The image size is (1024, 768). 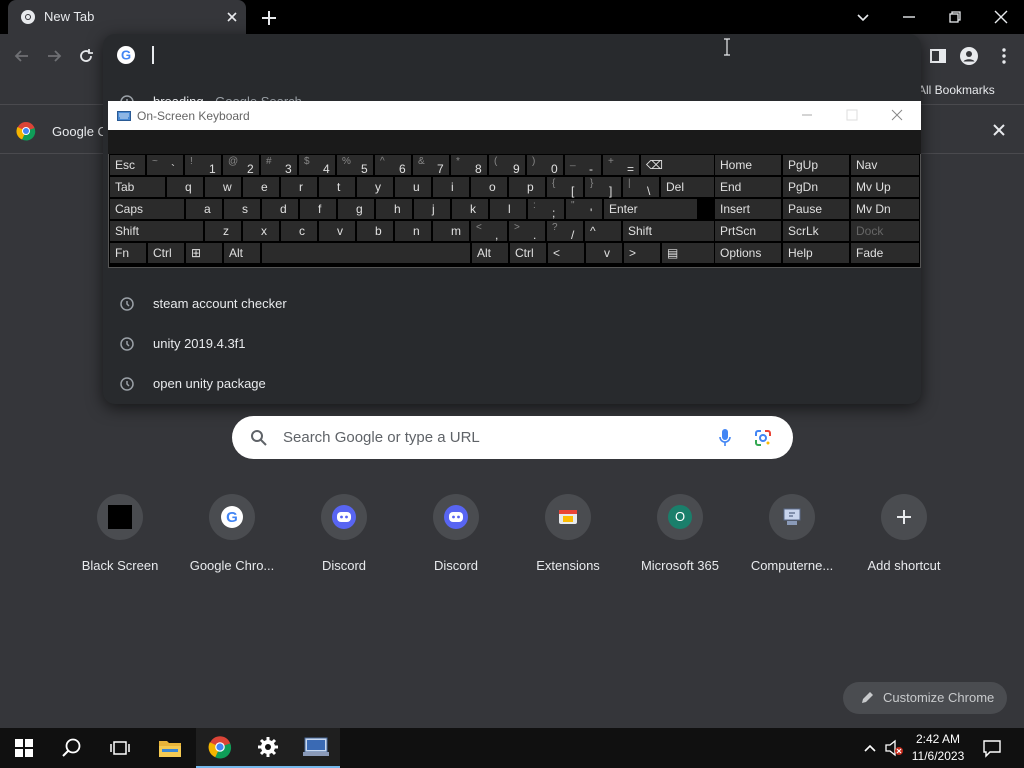 I want to click on osk-nav-key: Insert, so click(x=748, y=209).